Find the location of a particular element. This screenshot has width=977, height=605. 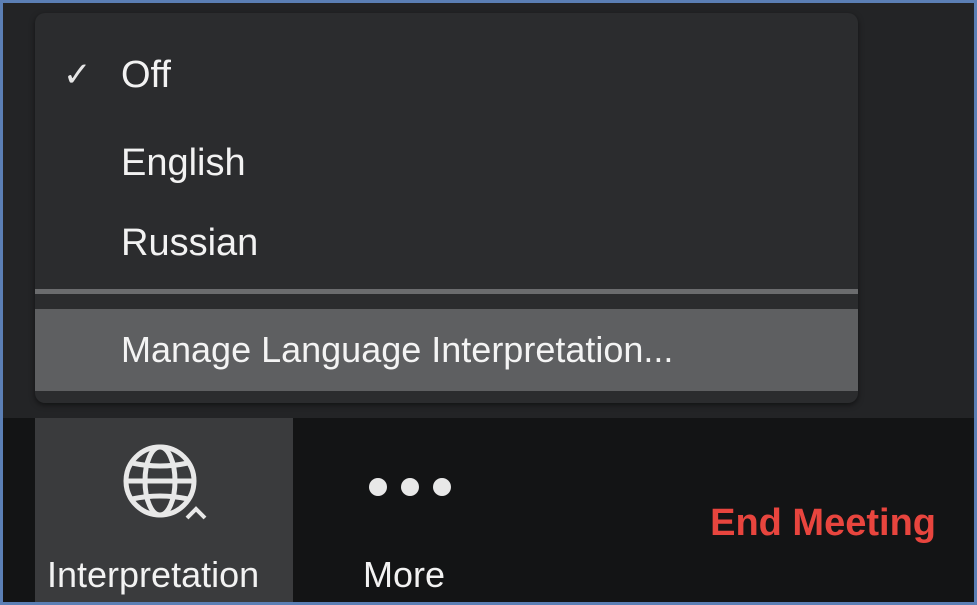

menu-item-english: English is located at coordinates (446, 163).